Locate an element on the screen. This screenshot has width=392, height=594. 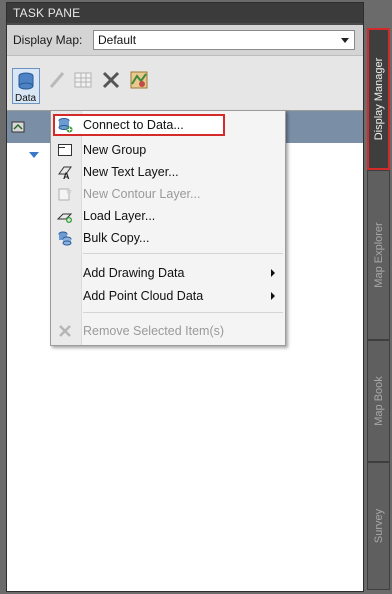
remove-icon is located at coordinates (65, 331).